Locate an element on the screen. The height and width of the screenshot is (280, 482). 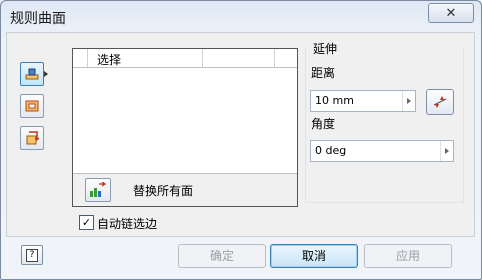
selection-footer: 替换所有面 is located at coordinates (185, 189).